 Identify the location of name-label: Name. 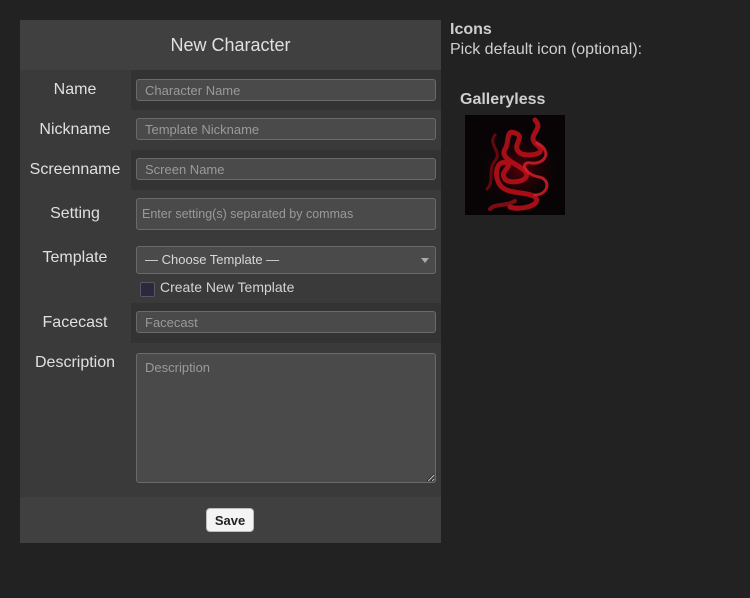
(75, 90).